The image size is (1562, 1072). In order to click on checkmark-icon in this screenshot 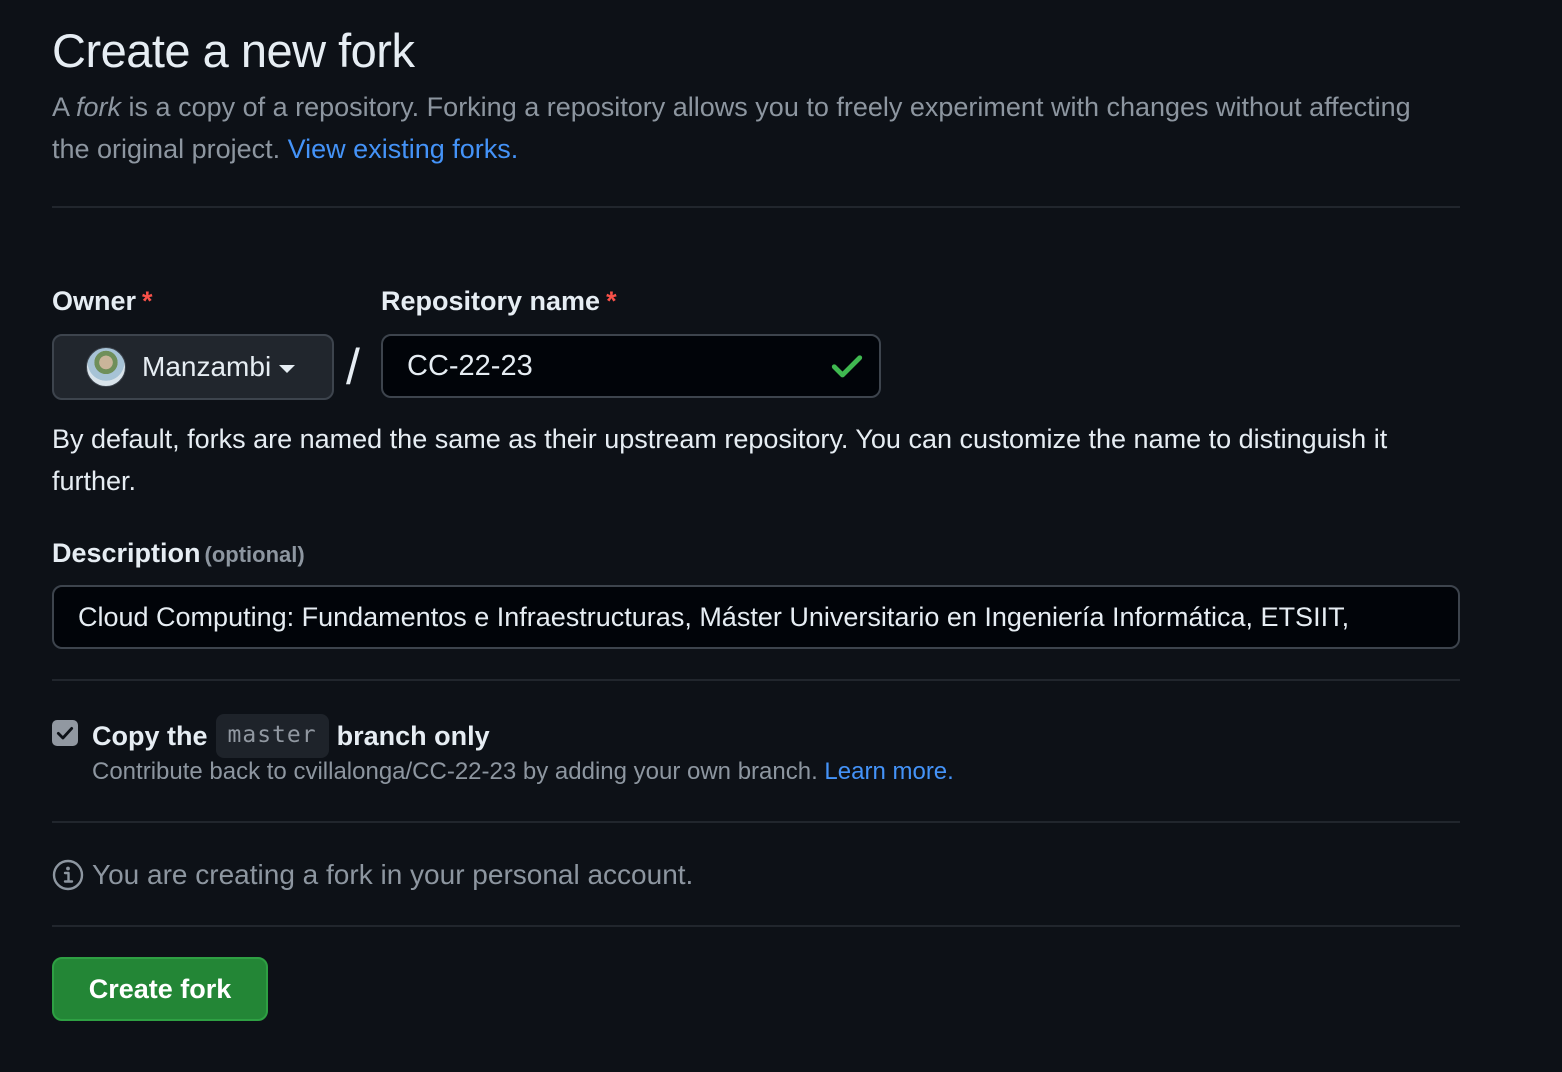, I will do `click(65, 733)`.